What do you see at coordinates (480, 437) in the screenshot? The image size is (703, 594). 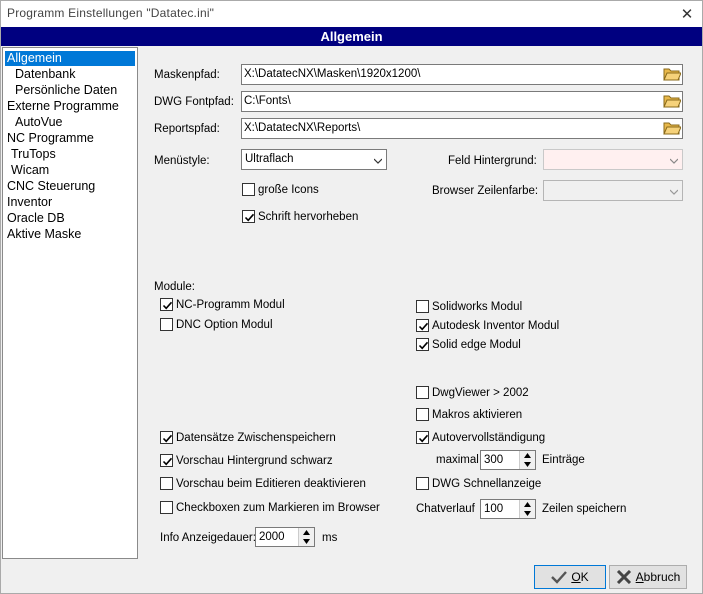 I see `autocomplete-checkbox: Autovervollständigung` at bounding box center [480, 437].